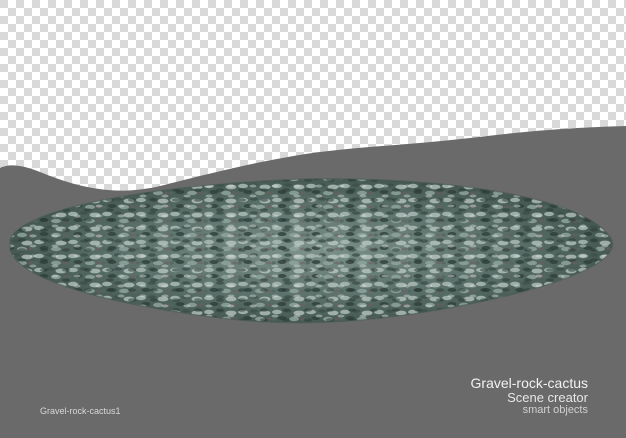 Image resolution: width=626 pixels, height=438 pixels. What do you see at coordinates (547, 398) in the screenshot?
I see `brand-subtitle: Scene creator` at bounding box center [547, 398].